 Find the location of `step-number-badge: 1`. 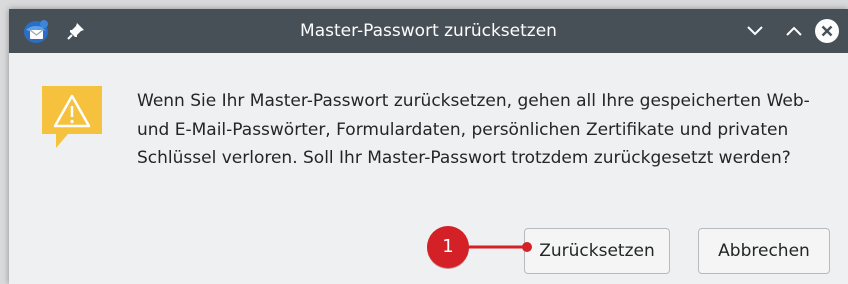

step-number-badge: 1 is located at coordinates (448, 246).